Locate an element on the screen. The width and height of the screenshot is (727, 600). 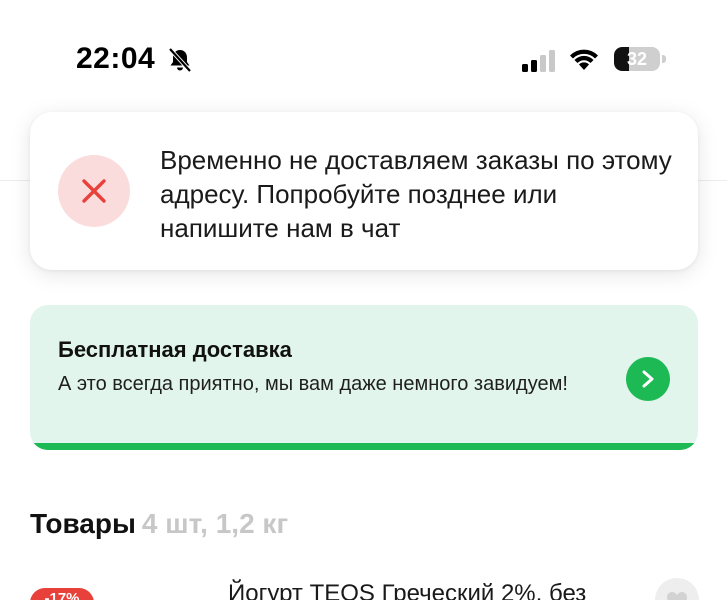
wifi-icon is located at coordinates (584, 59).